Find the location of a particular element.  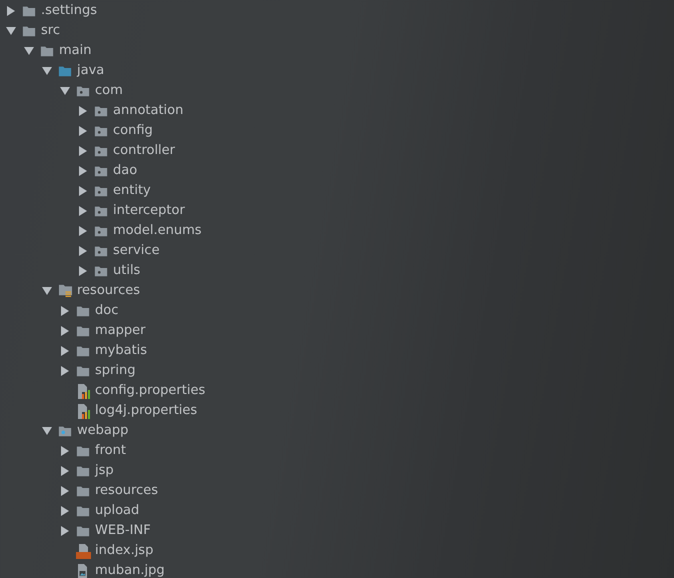

tree-row: model.enums is located at coordinates (337, 231).